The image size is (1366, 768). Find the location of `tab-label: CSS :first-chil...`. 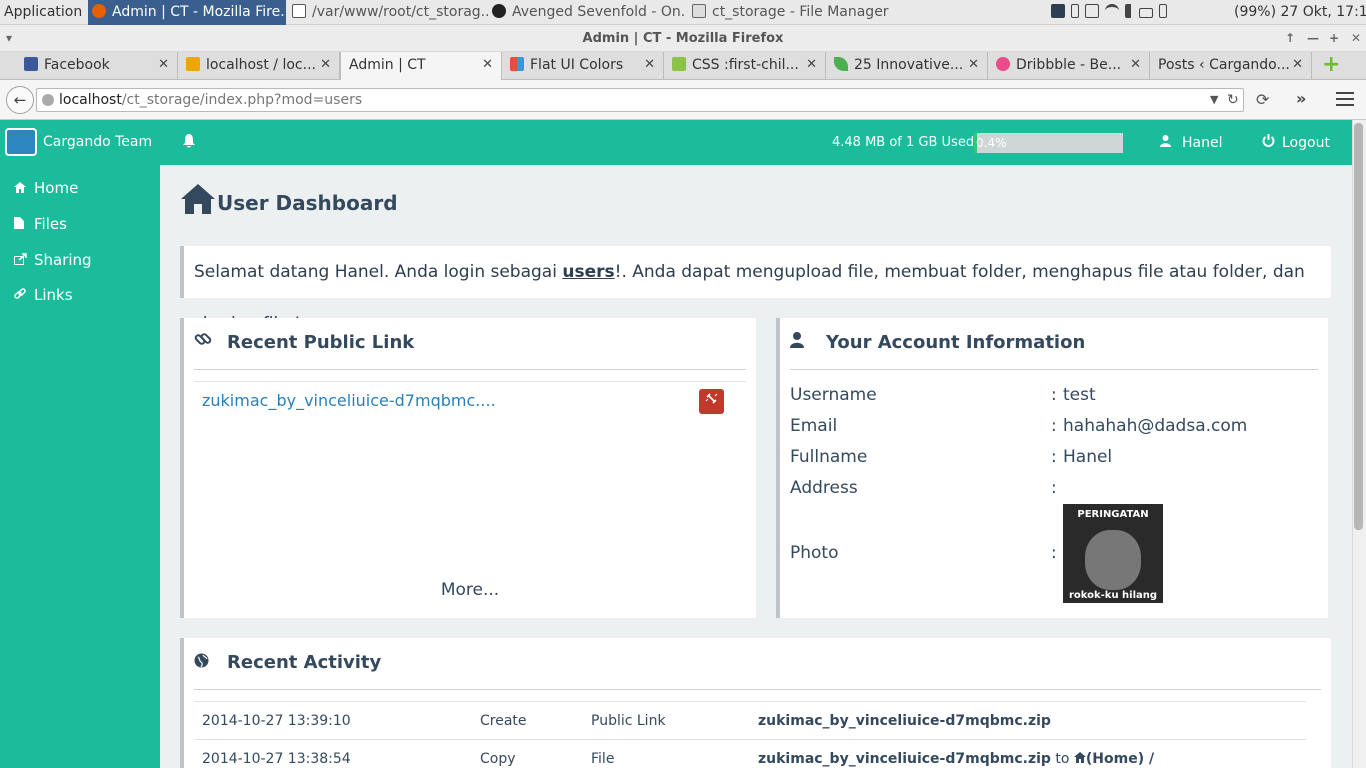

tab-label: CSS :first-chil... is located at coordinates (745, 65).